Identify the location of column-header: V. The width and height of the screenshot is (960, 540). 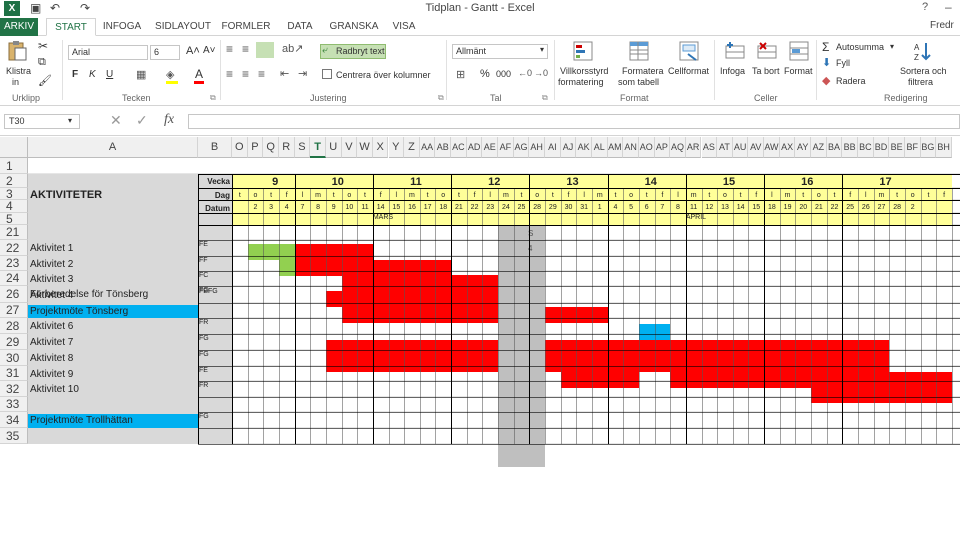
(349, 147).